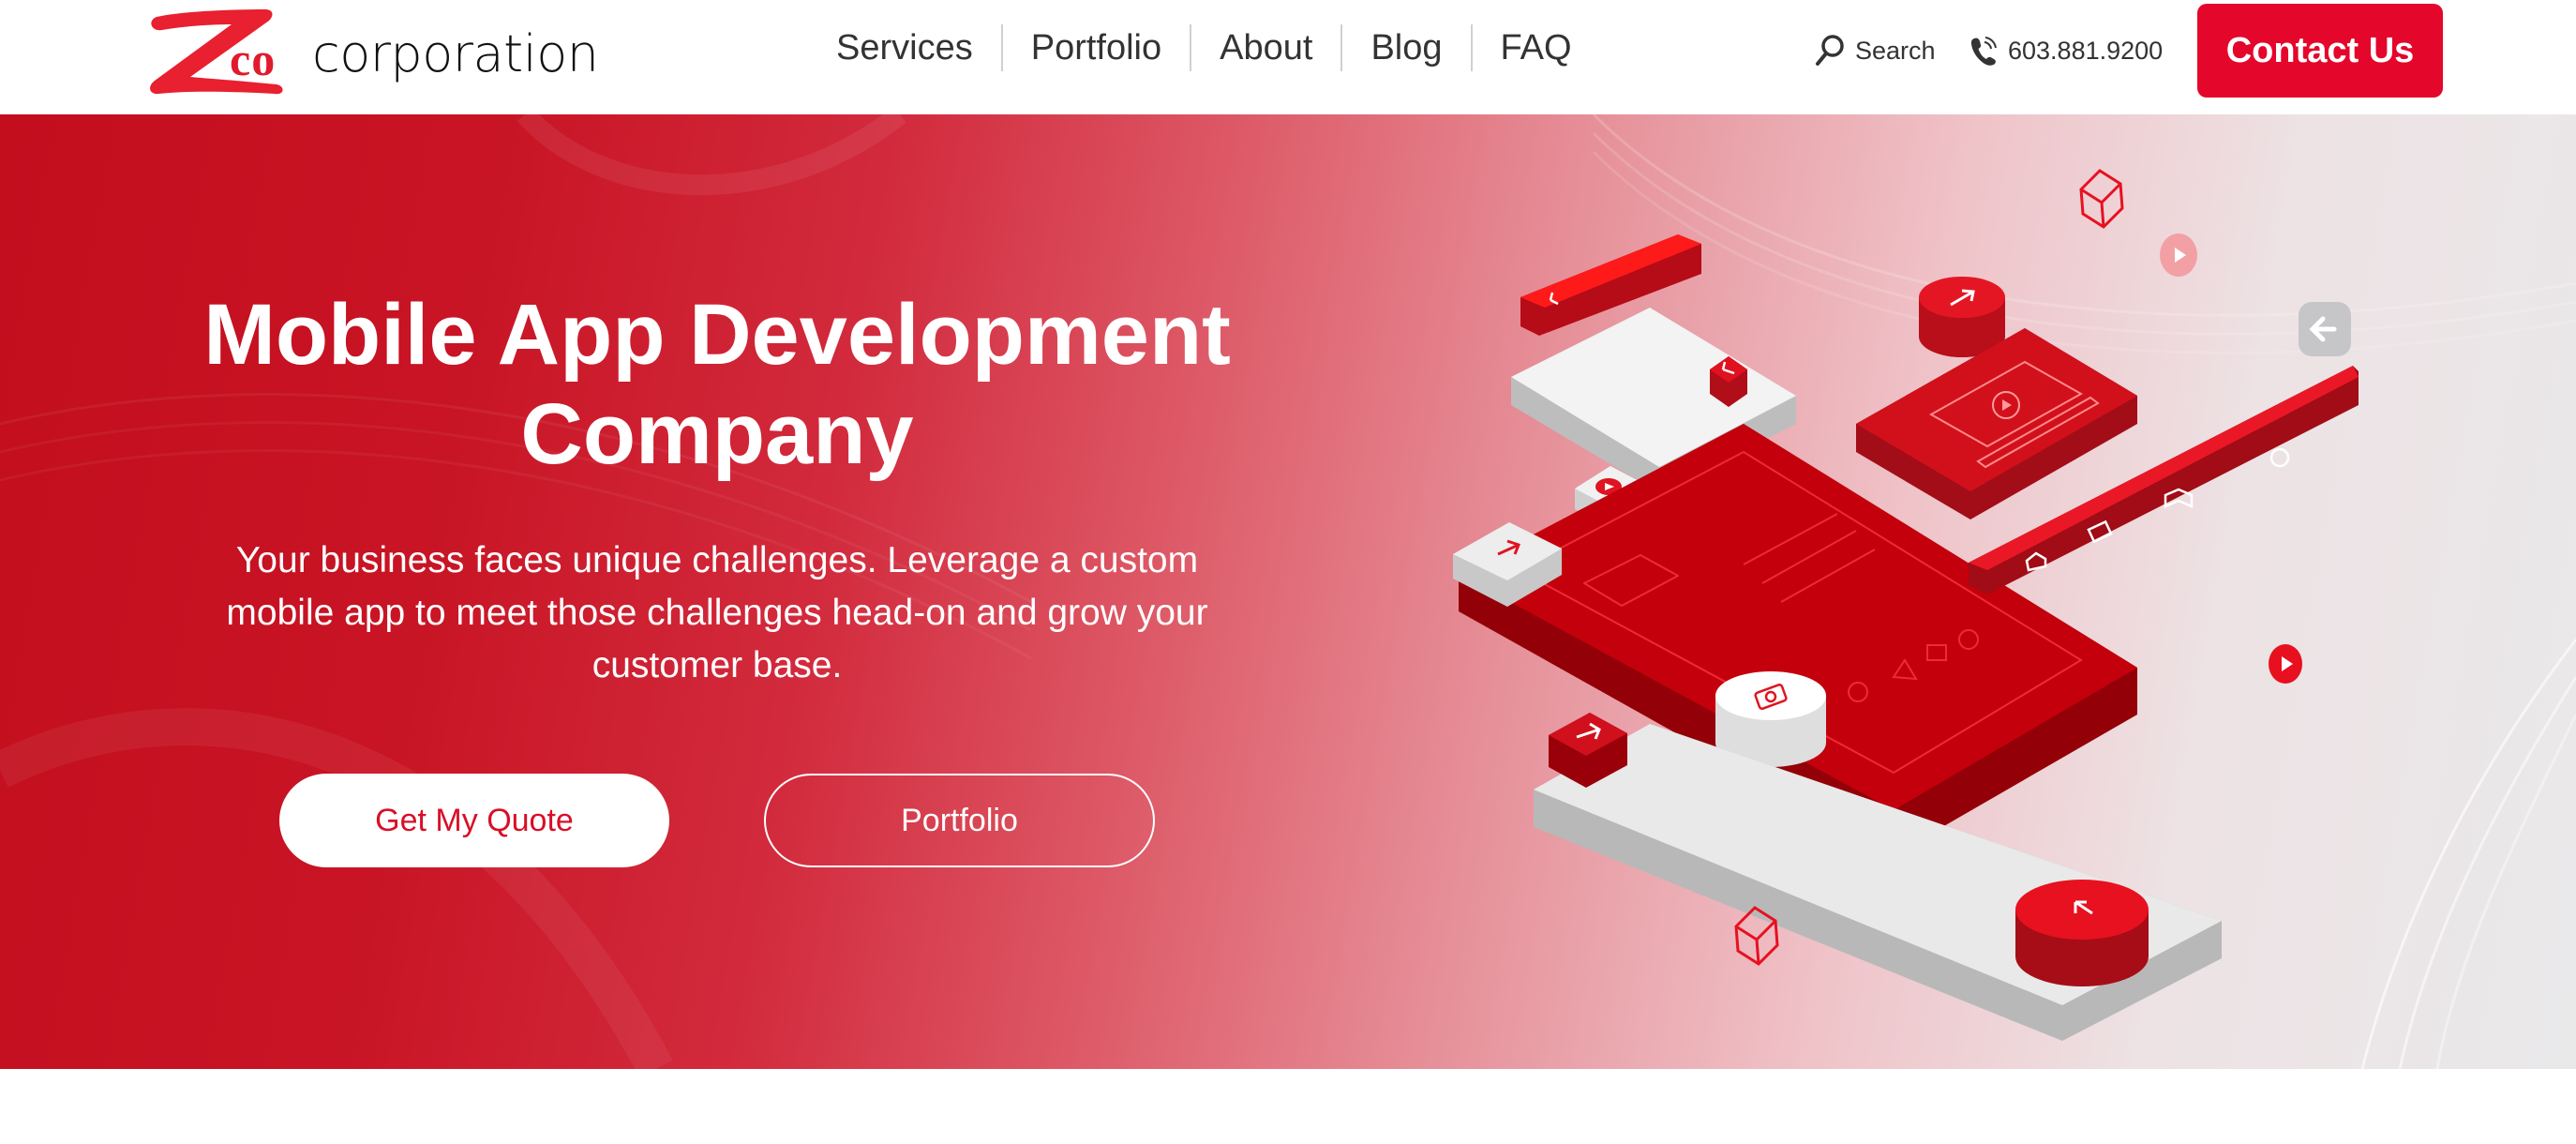 The height and width of the screenshot is (1144, 2576). I want to click on nav-faq: FAQ, so click(1537, 48).